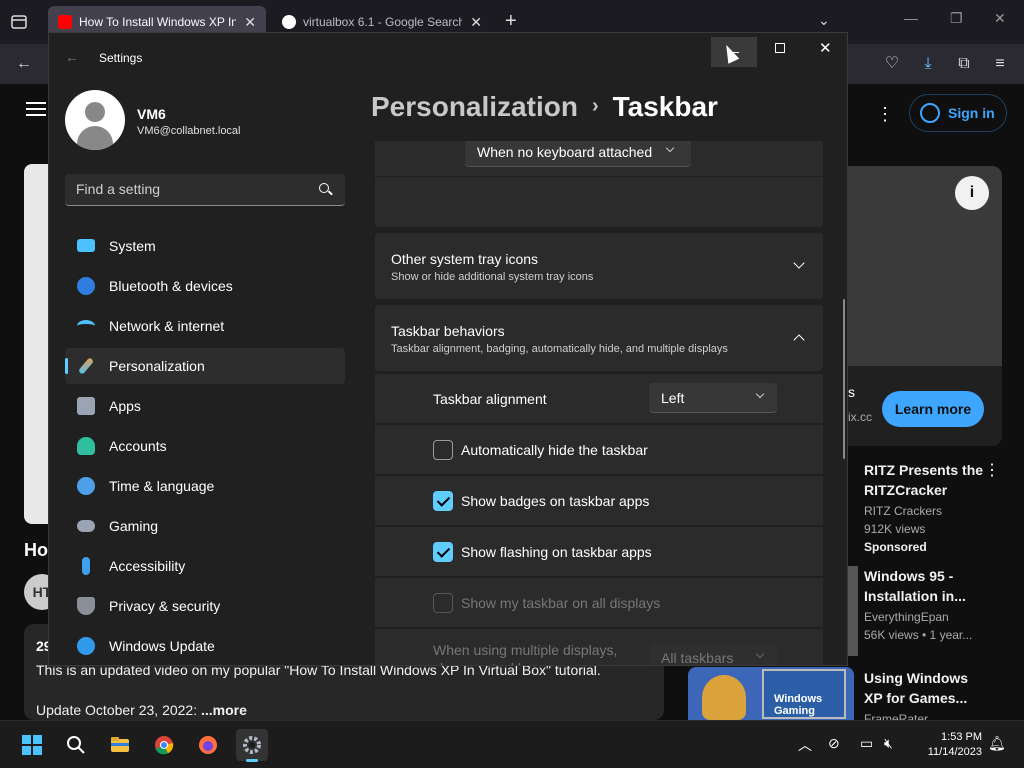  What do you see at coordinates (36, 550) in the screenshot?
I see `video-title: Ho` at bounding box center [36, 550].